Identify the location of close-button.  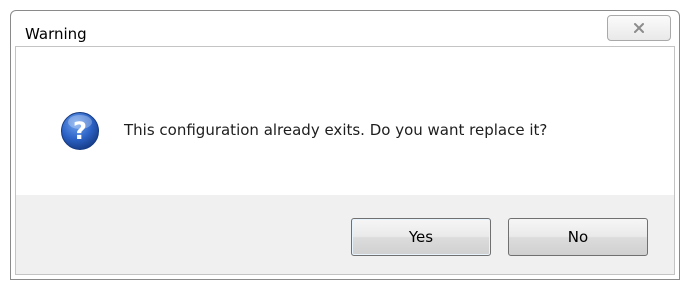
(639, 28).